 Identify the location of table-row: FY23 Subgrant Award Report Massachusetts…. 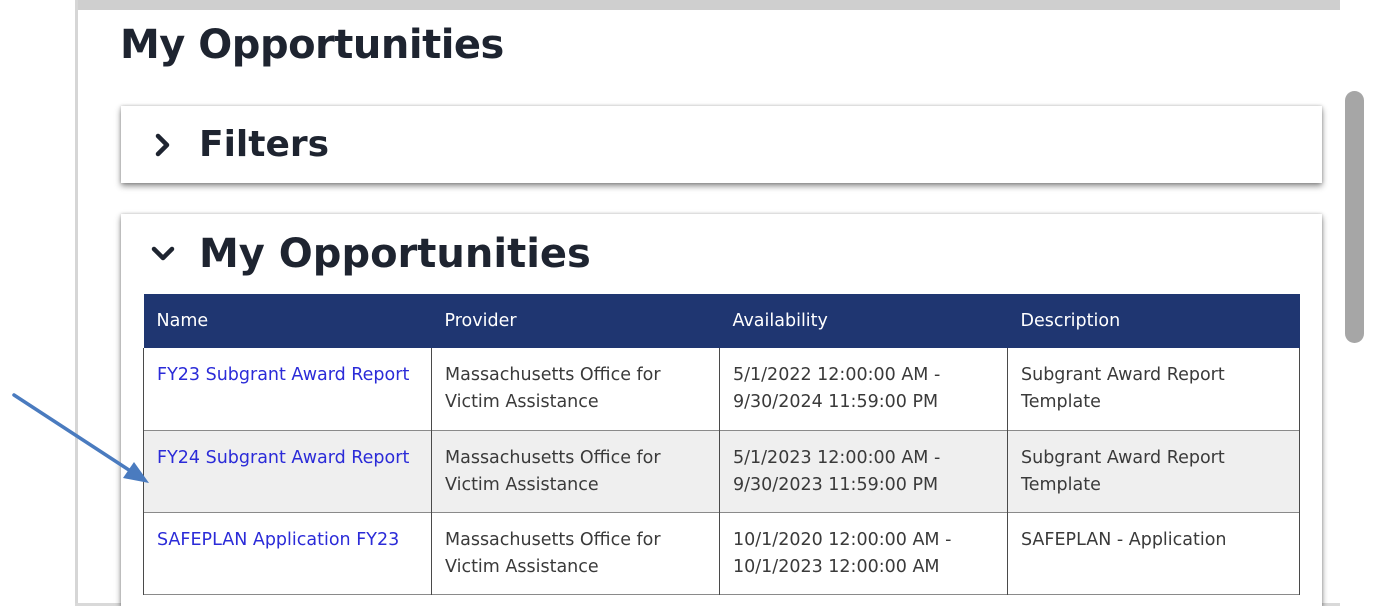
(721, 389).